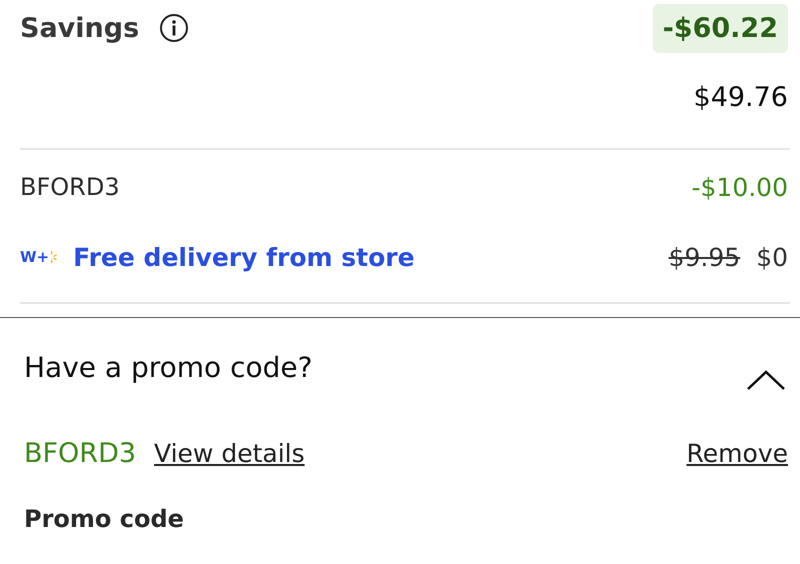 This screenshot has height=564, width=800. Describe the element at coordinates (244, 257) in the screenshot. I see `delivery-label: Free delivery from store` at that location.